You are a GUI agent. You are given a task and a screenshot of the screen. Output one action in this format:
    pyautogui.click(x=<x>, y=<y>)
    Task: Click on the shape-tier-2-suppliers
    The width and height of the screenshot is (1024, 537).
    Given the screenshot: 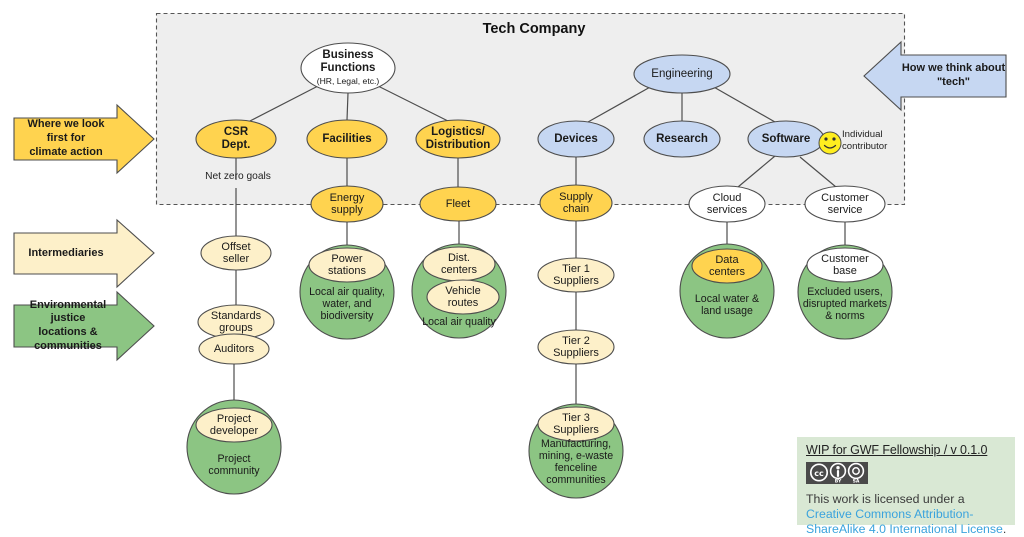 What is the action you would take?
    pyautogui.click(x=576, y=347)
    